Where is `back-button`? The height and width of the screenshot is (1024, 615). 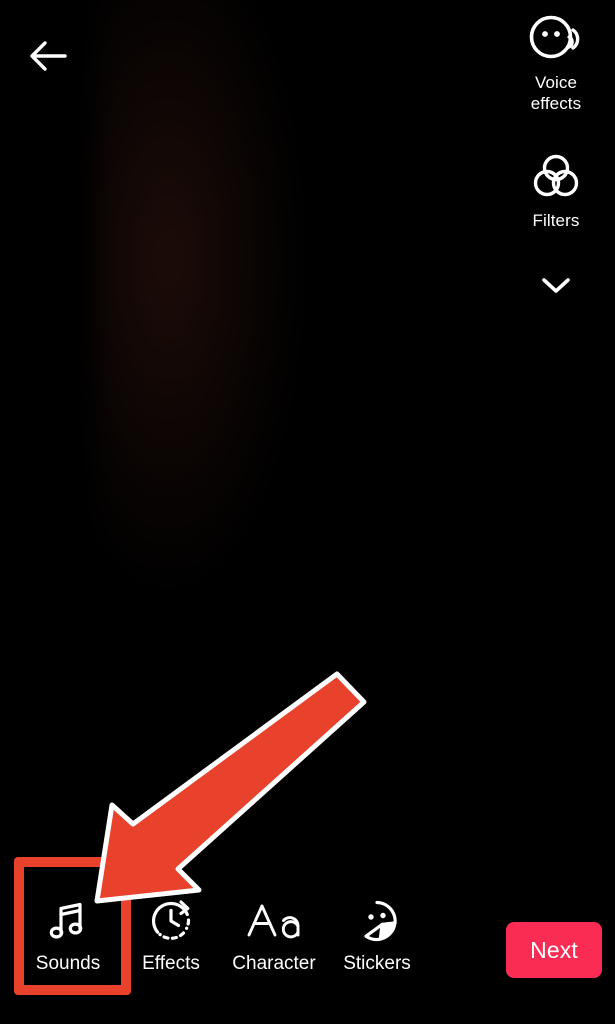 back-button is located at coordinates (48, 58).